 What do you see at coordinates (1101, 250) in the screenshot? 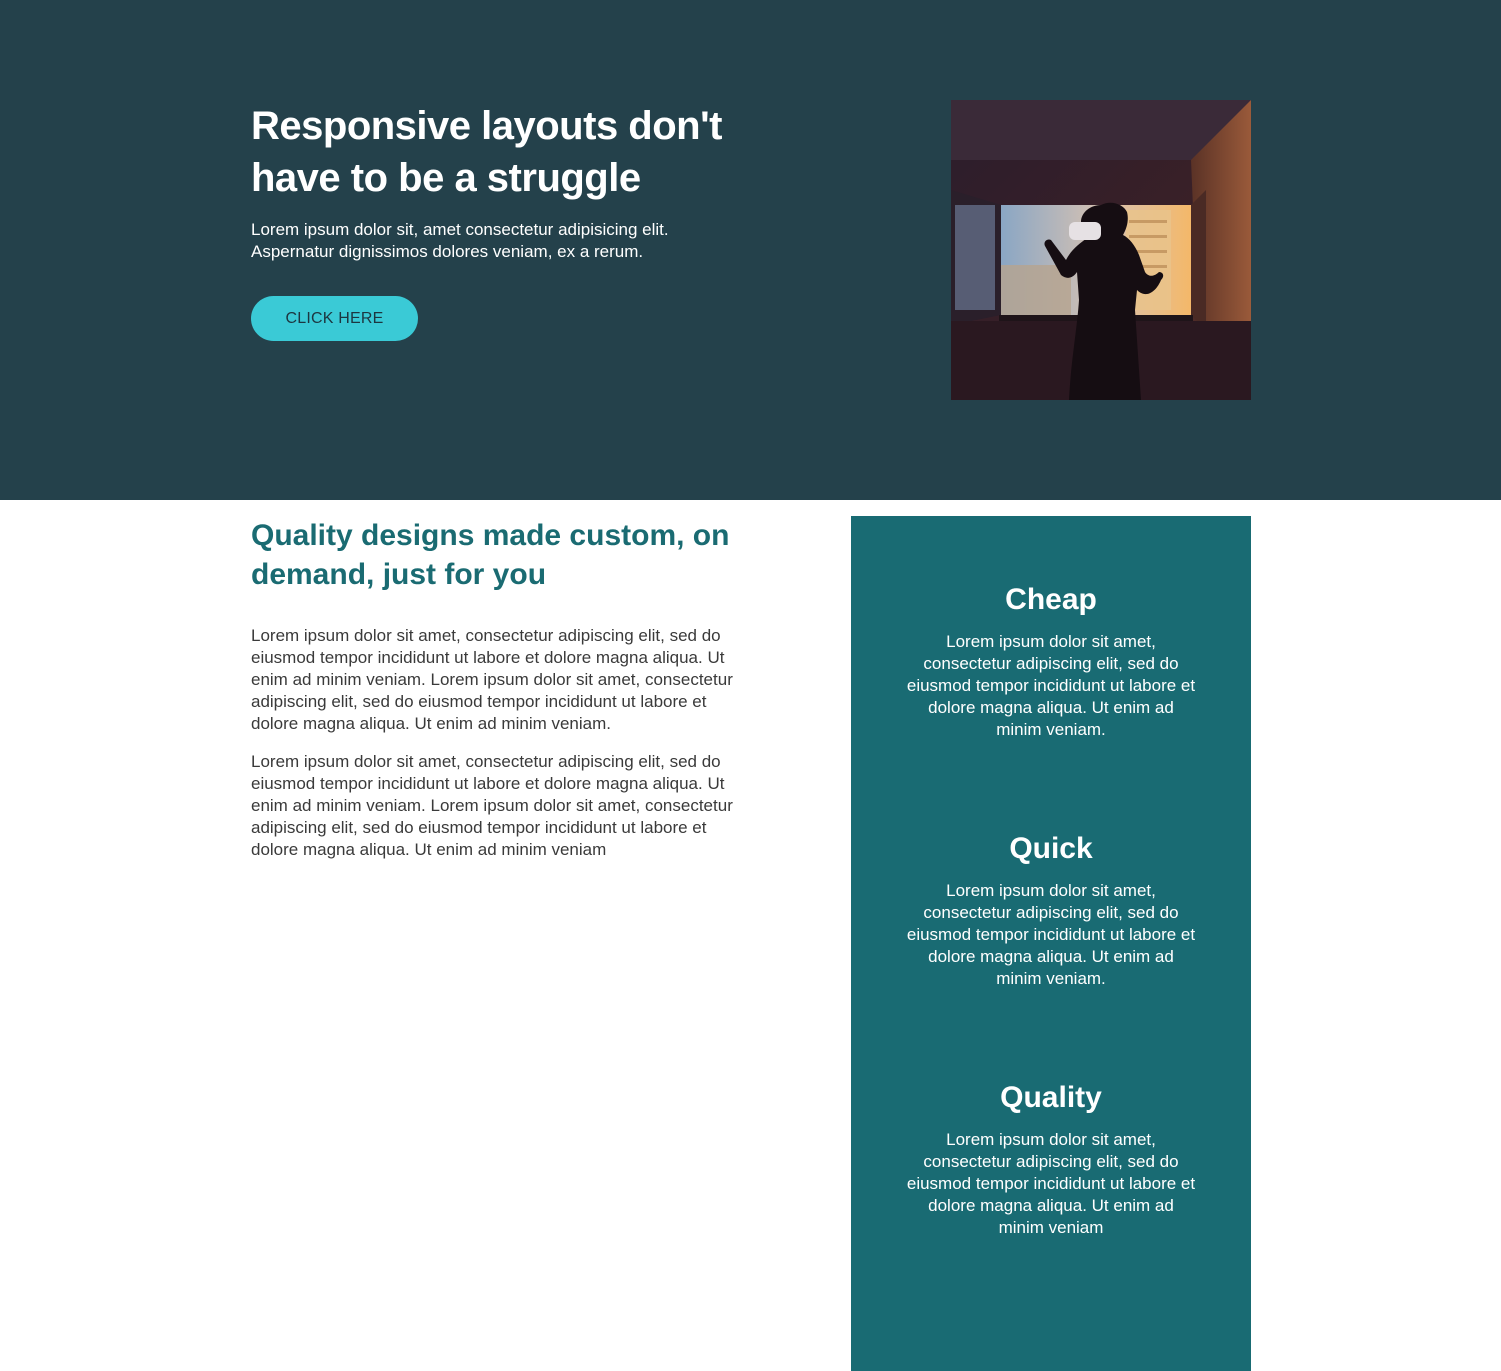
I see `hero-image` at bounding box center [1101, 250].